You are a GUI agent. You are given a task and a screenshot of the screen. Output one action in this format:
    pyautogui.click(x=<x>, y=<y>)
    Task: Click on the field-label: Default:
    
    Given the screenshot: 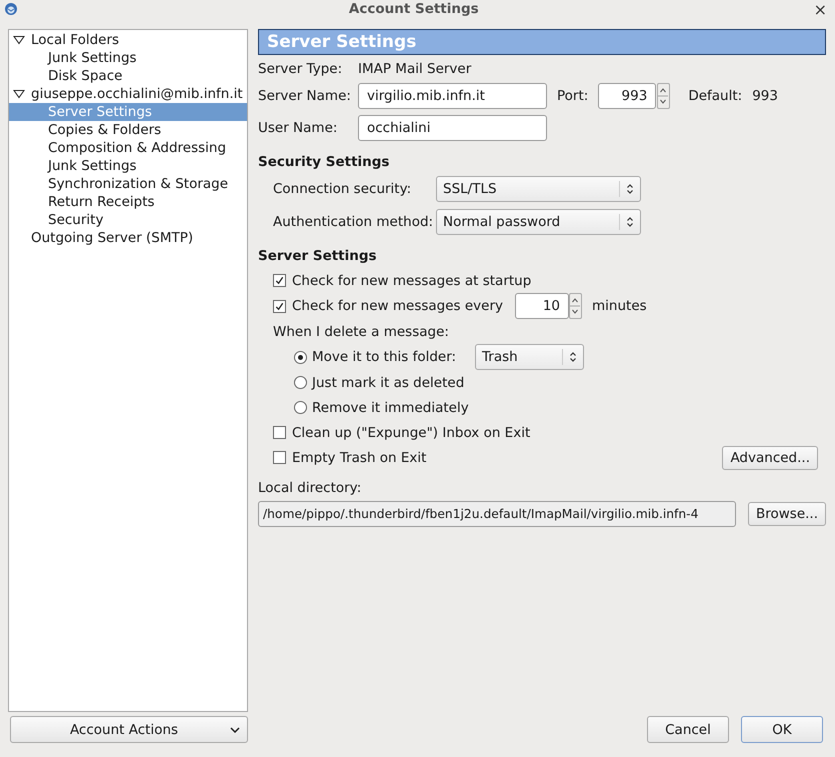 What is the action you would take?
    pyautogui.click(x=715, y=96)
    